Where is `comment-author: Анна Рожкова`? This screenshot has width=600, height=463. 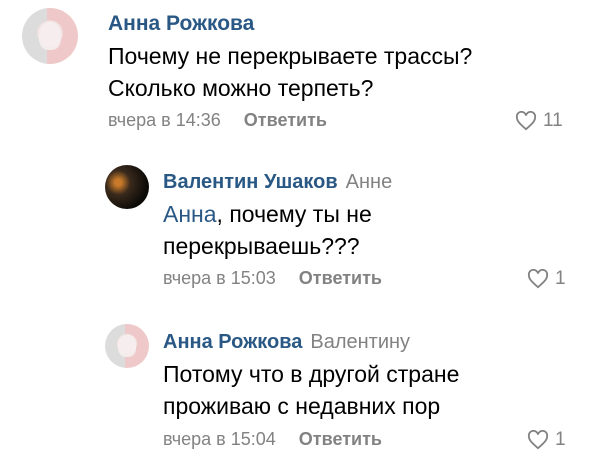 comment-author: Анна Рожкова is located at coordinates (181, 24).